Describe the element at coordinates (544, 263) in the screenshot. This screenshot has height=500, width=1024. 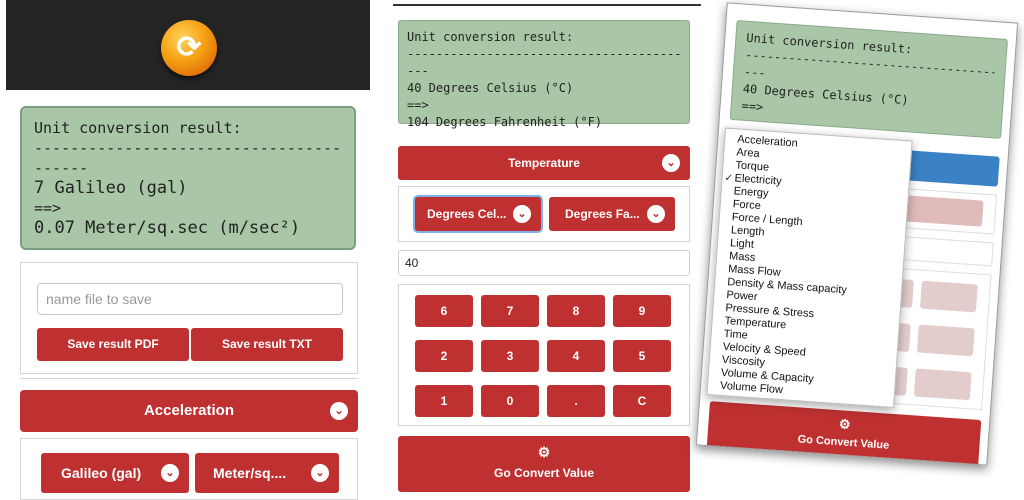
I see `value-input: 40` at that location.